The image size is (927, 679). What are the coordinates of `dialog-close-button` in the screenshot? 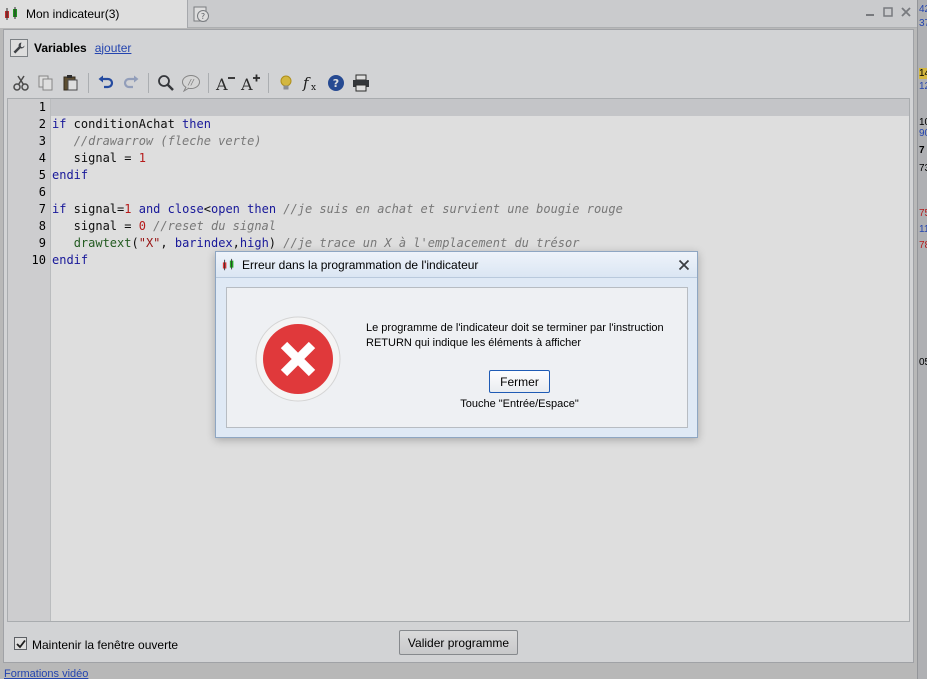 It's located at (683, 264).